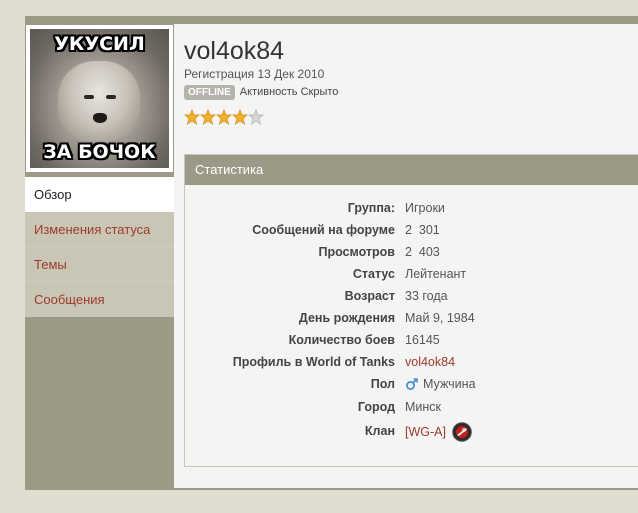  What do you see at coordinates (254, 74) in the screenshot?
I see `registration-date: Регистрация 13 Дек 2010` at bounding box center [254, 74].